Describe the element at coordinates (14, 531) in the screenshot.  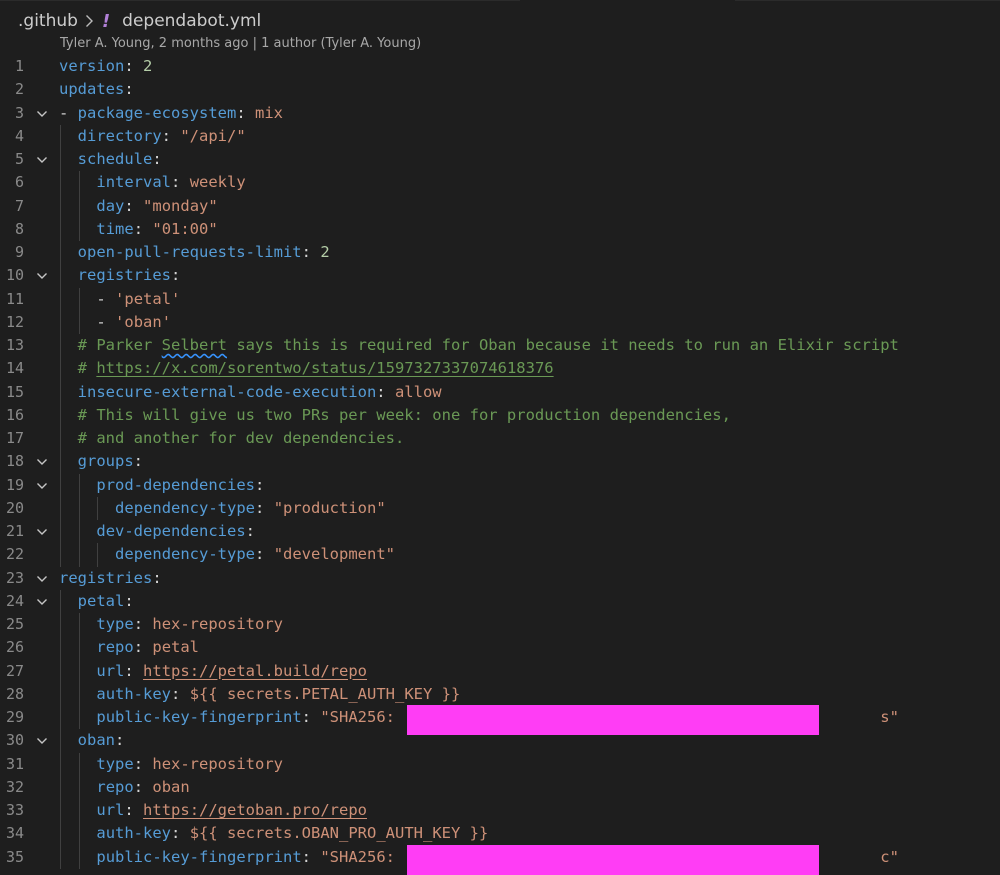
I see `line-number: 21` at that location.